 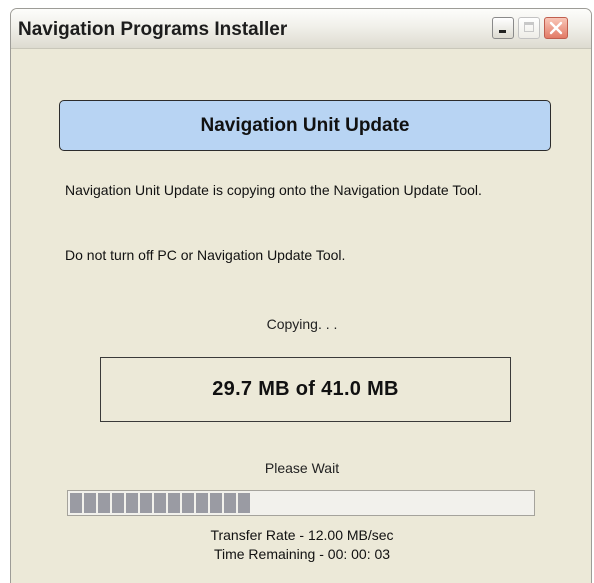 What do you see at coordinates (302, 324) in the screenshot?
I see `copying-label: Copying. . .` at bounding box center [302, 324].